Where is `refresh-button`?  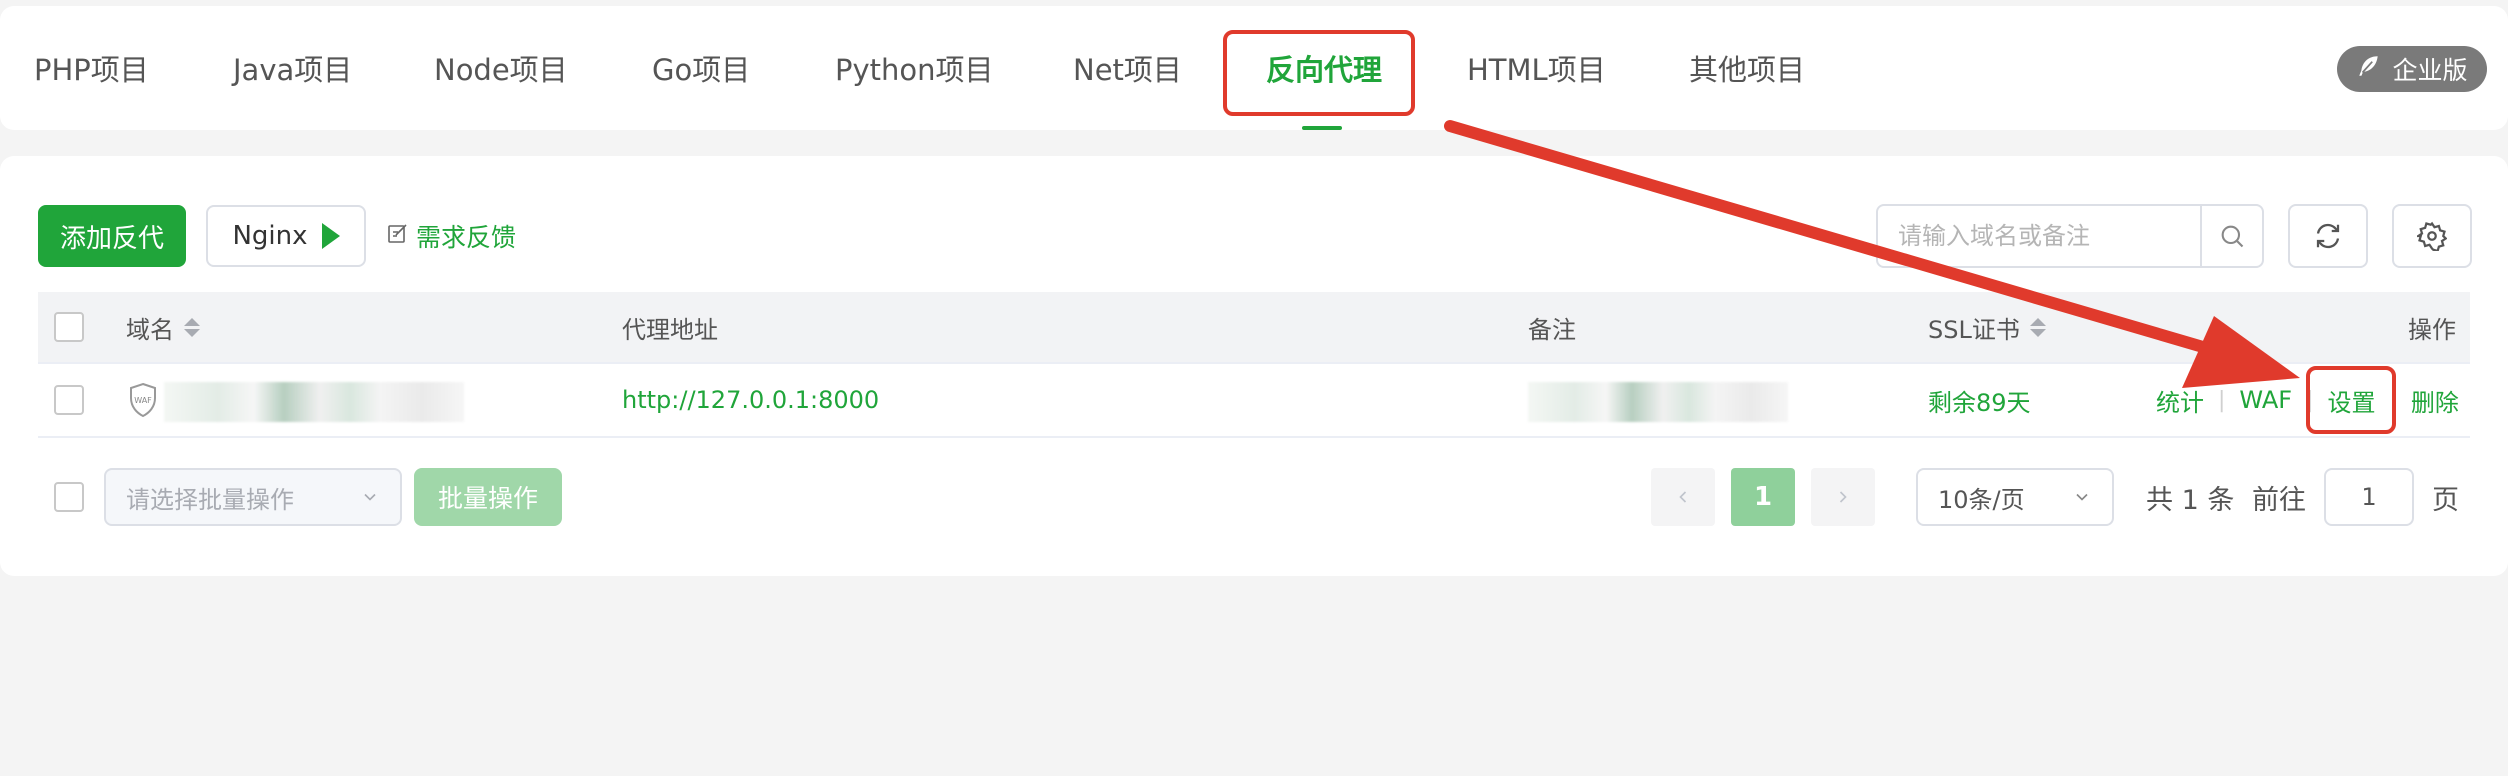
refresh-button is located at coordinates (2328, 236).